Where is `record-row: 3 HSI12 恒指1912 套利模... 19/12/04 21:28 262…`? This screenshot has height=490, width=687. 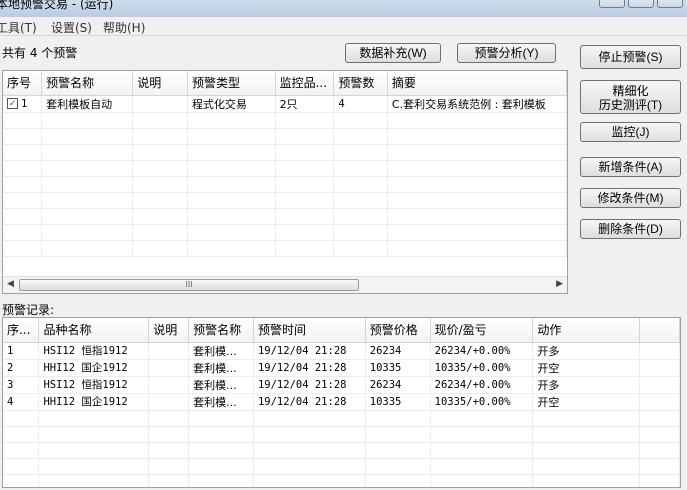 record-row: 3 HSI12 恒指1912 套利模... 19/12/04 21:28 262… is located at coordinates (341, 385).